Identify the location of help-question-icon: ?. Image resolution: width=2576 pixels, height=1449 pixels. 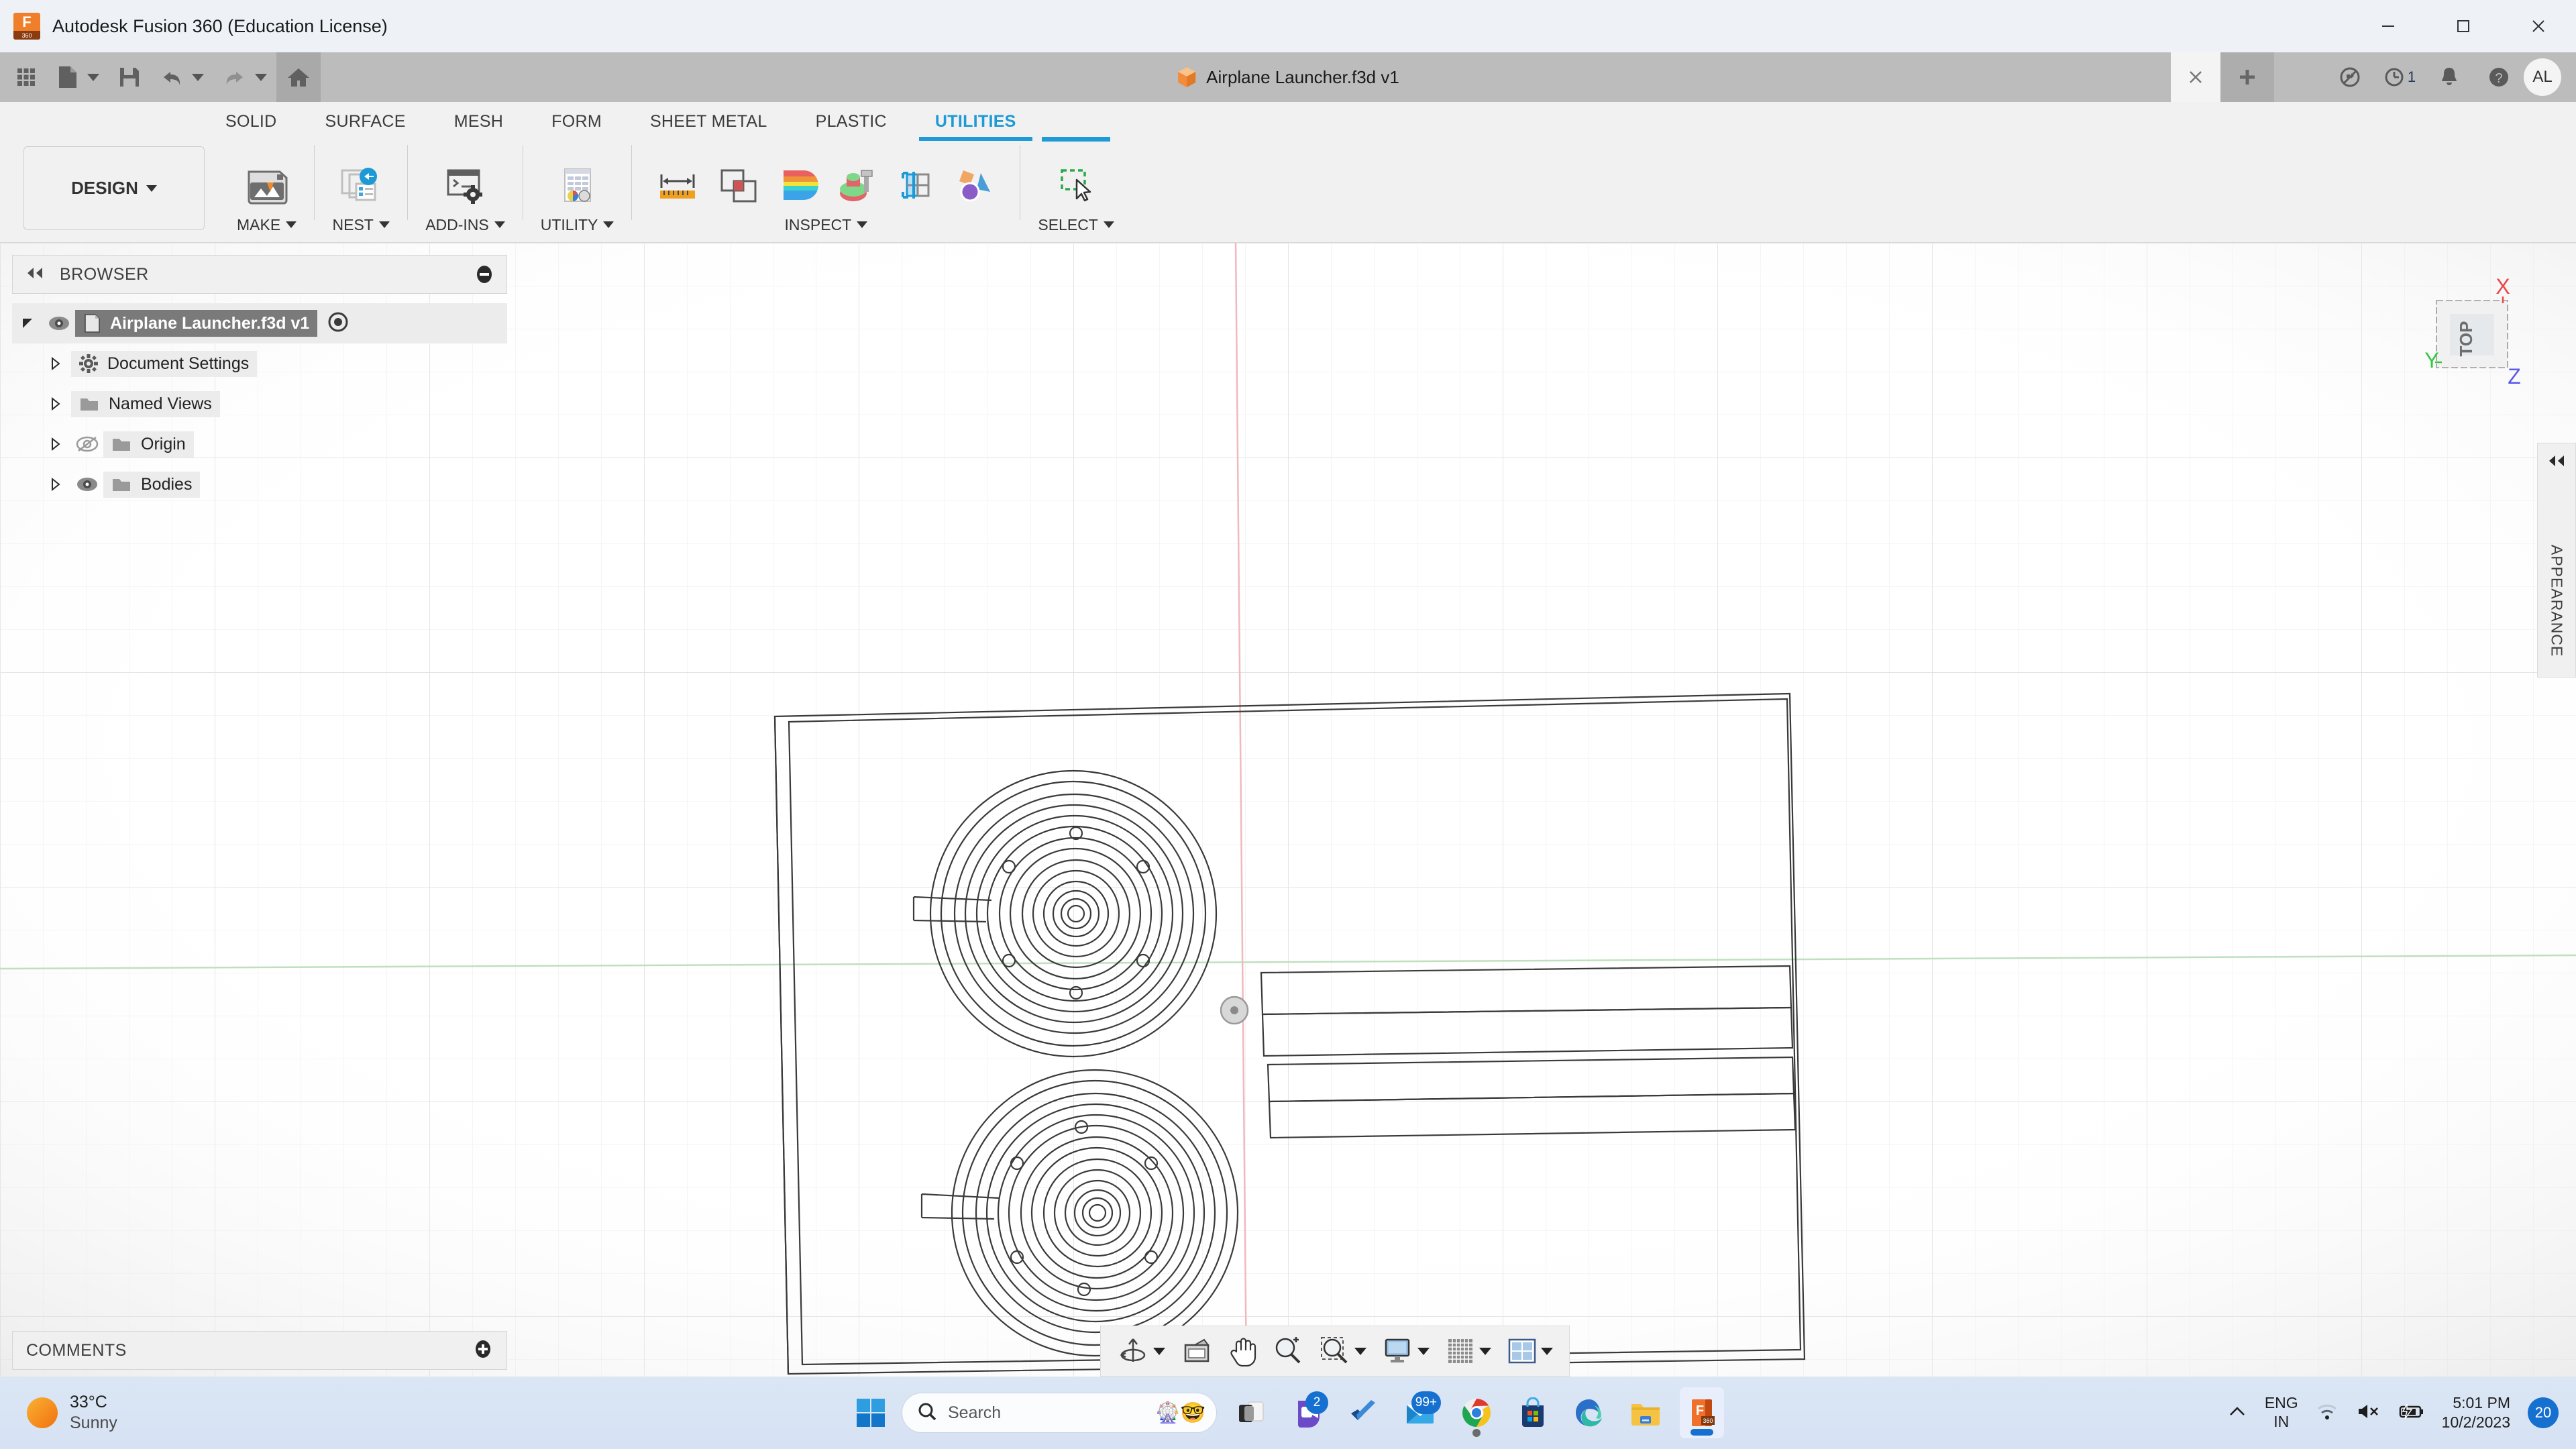
(2499, 77).